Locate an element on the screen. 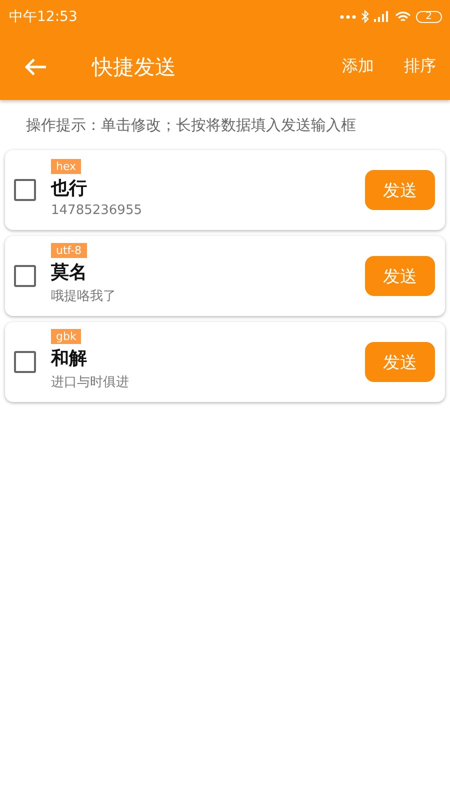 Image resolution: width=450 pixels, height=800 pixels. encoding-tag: gbk is located at coordinates (66, 336).